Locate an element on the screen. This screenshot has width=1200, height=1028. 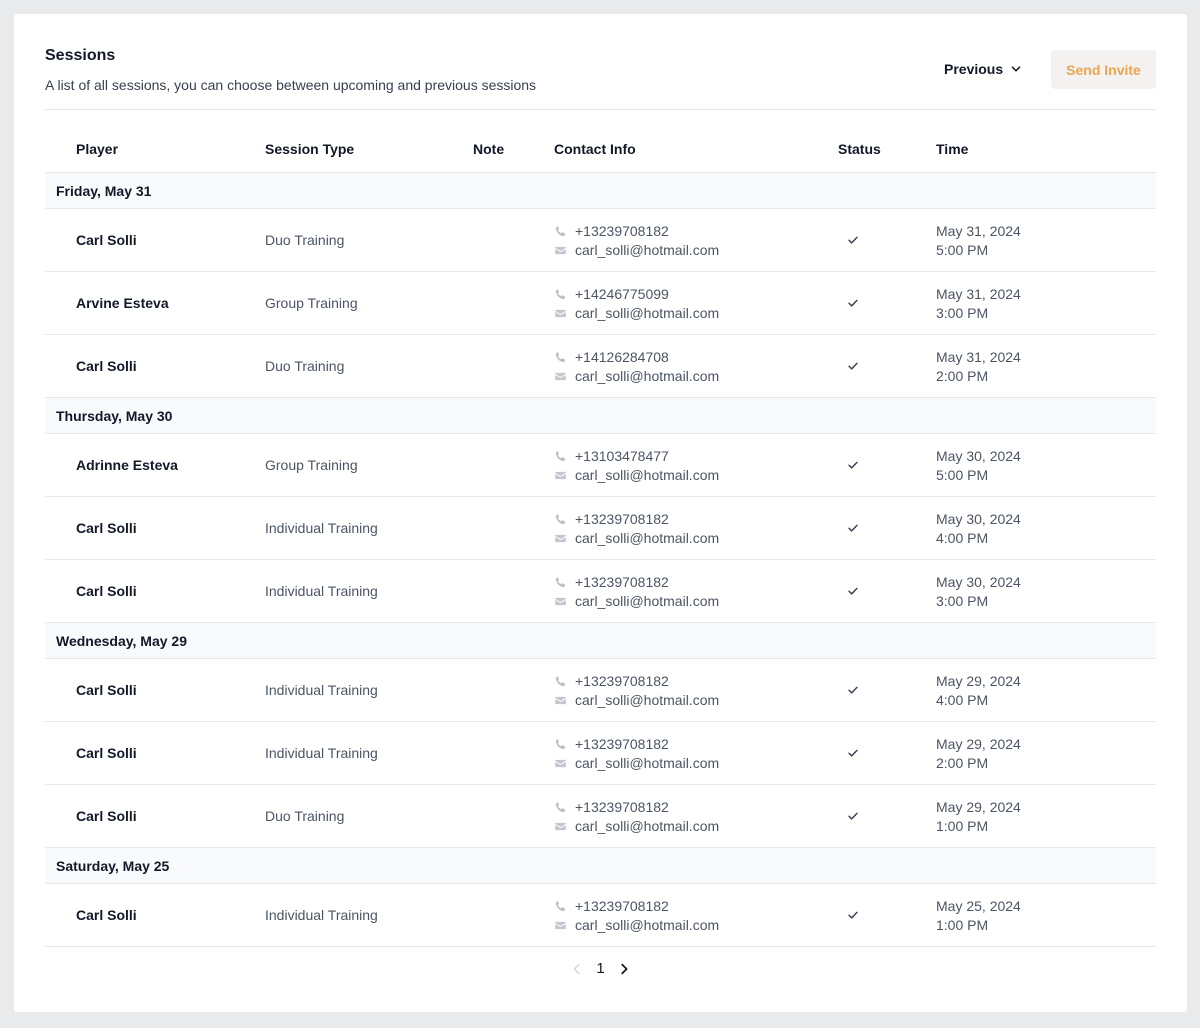
col-note: Note is located at coordinates (489, 149).